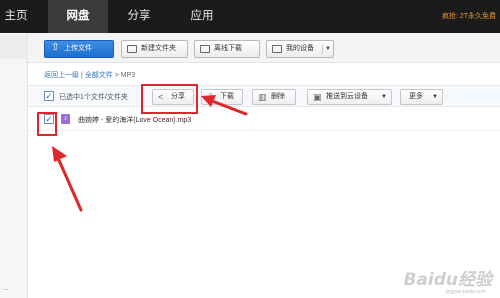  Describe the element at coordinates (447, 280) in the screenshot. I see `baidu-jingyan-watermark: Baidu经验` at that location.